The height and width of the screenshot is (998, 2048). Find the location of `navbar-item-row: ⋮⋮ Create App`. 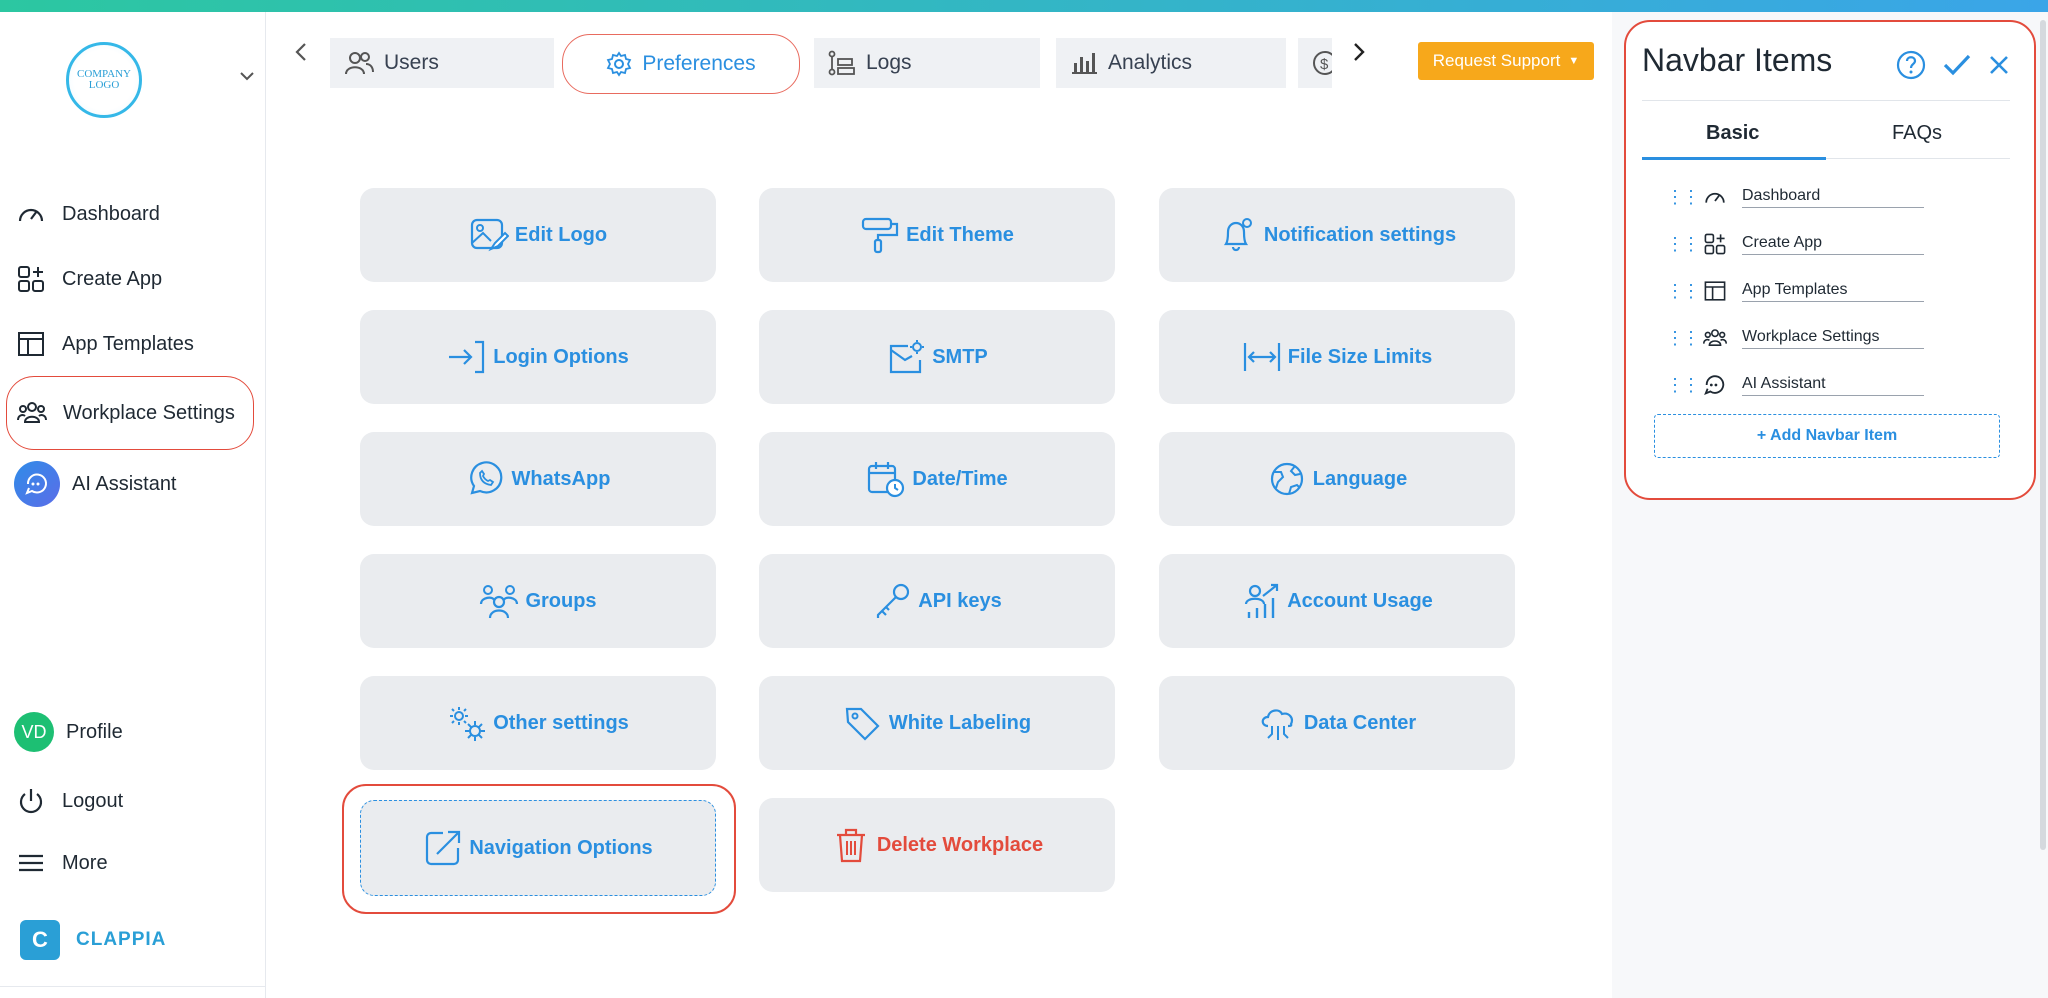

navbar-item-row: ⋮⋮ Create App is located at coordinates (1836, 244).